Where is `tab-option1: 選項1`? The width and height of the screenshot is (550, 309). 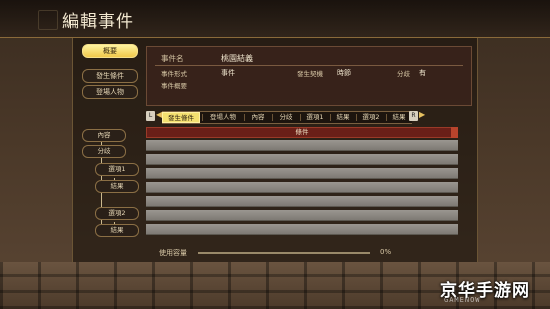 tab-option1: 選項1 is located at coordinates (315, 117).